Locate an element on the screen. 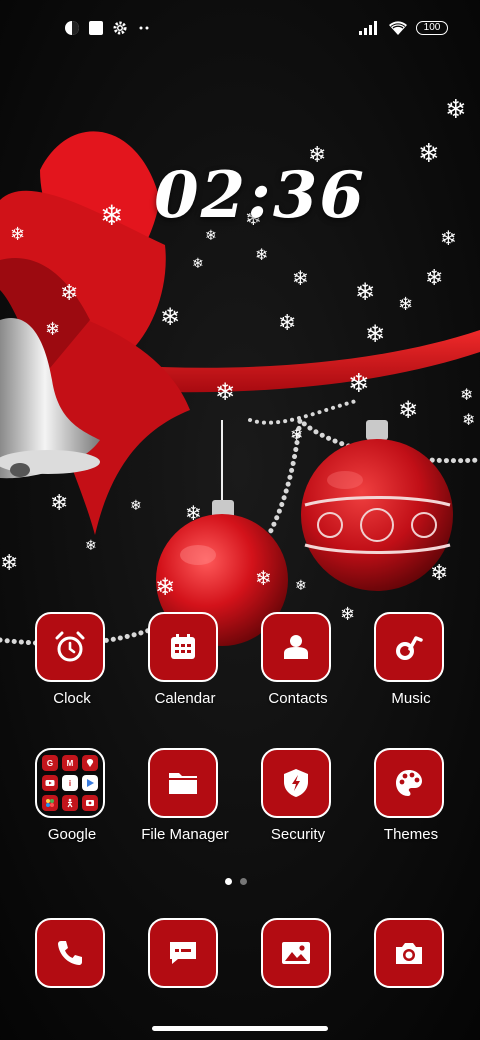  status-bar-system: 100 is located at coordinates (403, 28).